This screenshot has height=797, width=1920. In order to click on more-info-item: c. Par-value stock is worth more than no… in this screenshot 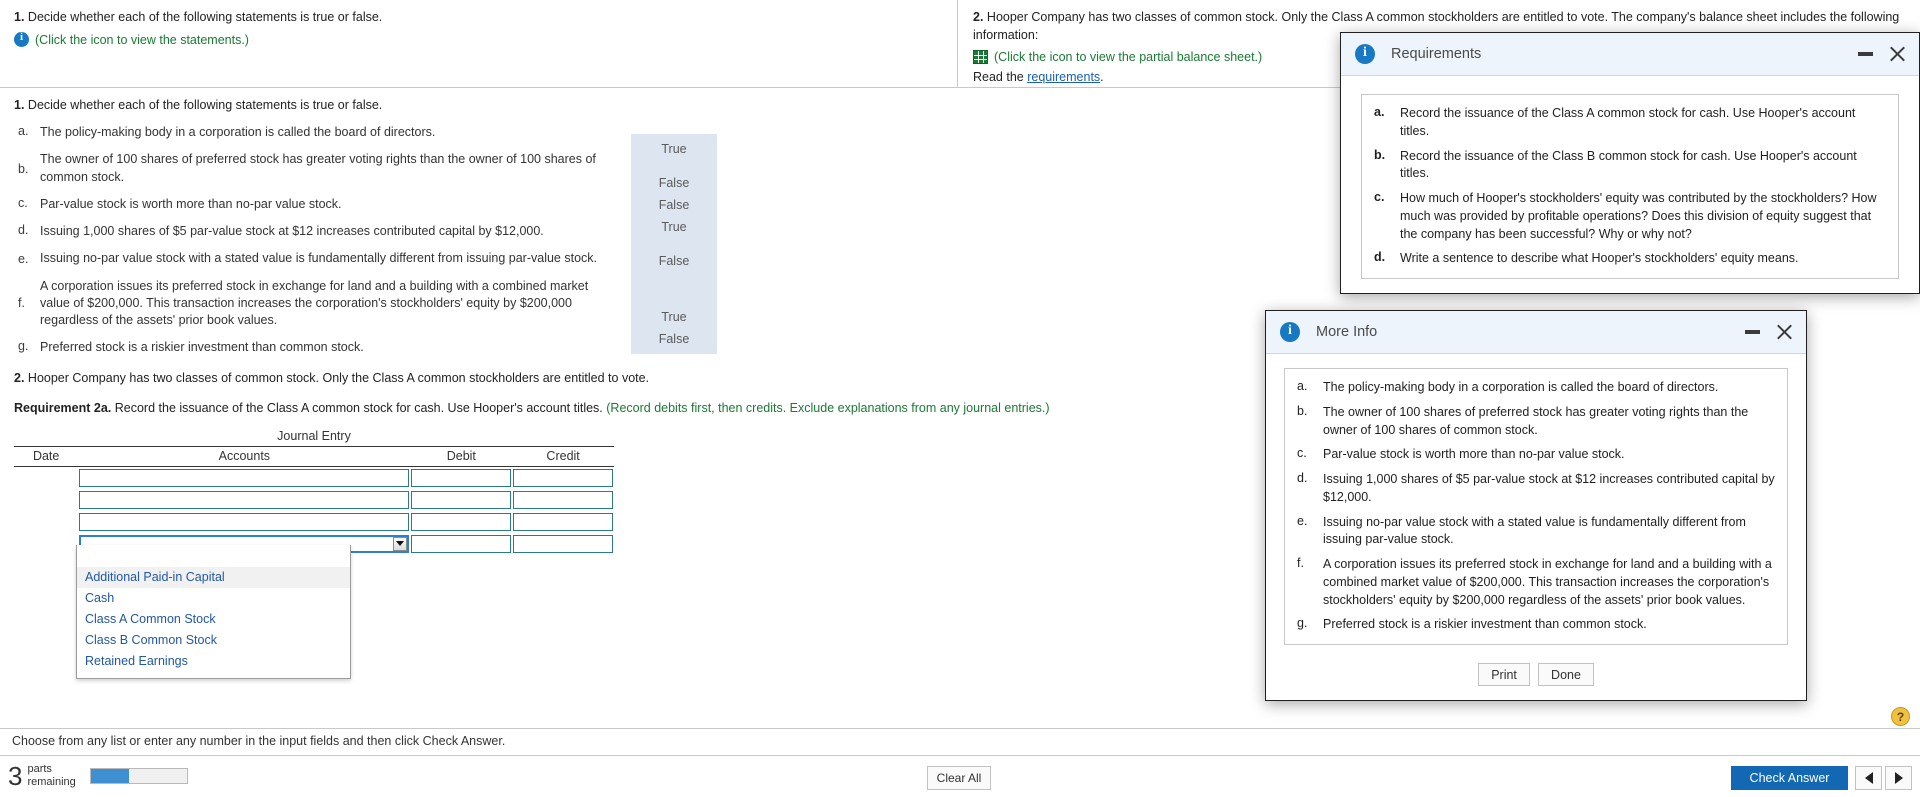, I will do `click(1536, 455)`.